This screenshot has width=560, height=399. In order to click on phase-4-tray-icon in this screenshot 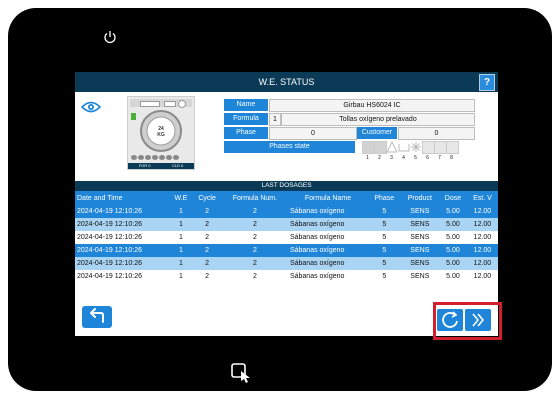, I will do `click(404, 148)`.